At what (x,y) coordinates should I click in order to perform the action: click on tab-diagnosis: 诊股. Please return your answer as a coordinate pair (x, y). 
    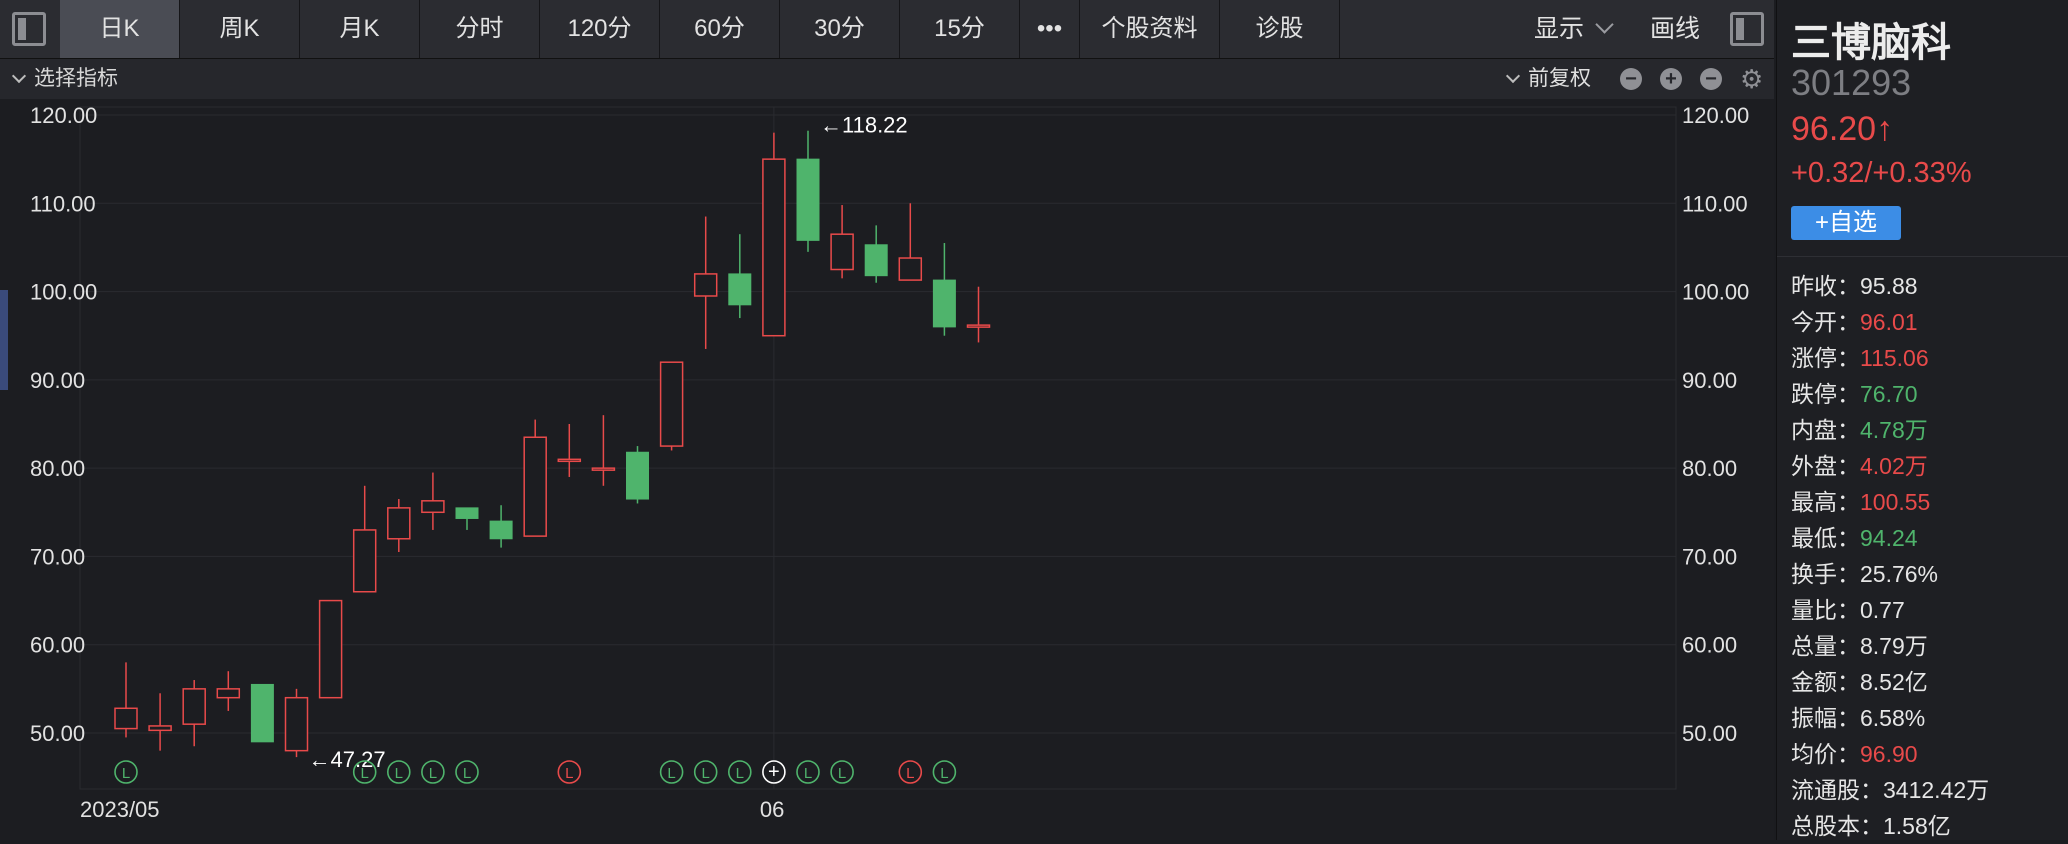
    Looking at the image, I should click on (1280, 29).